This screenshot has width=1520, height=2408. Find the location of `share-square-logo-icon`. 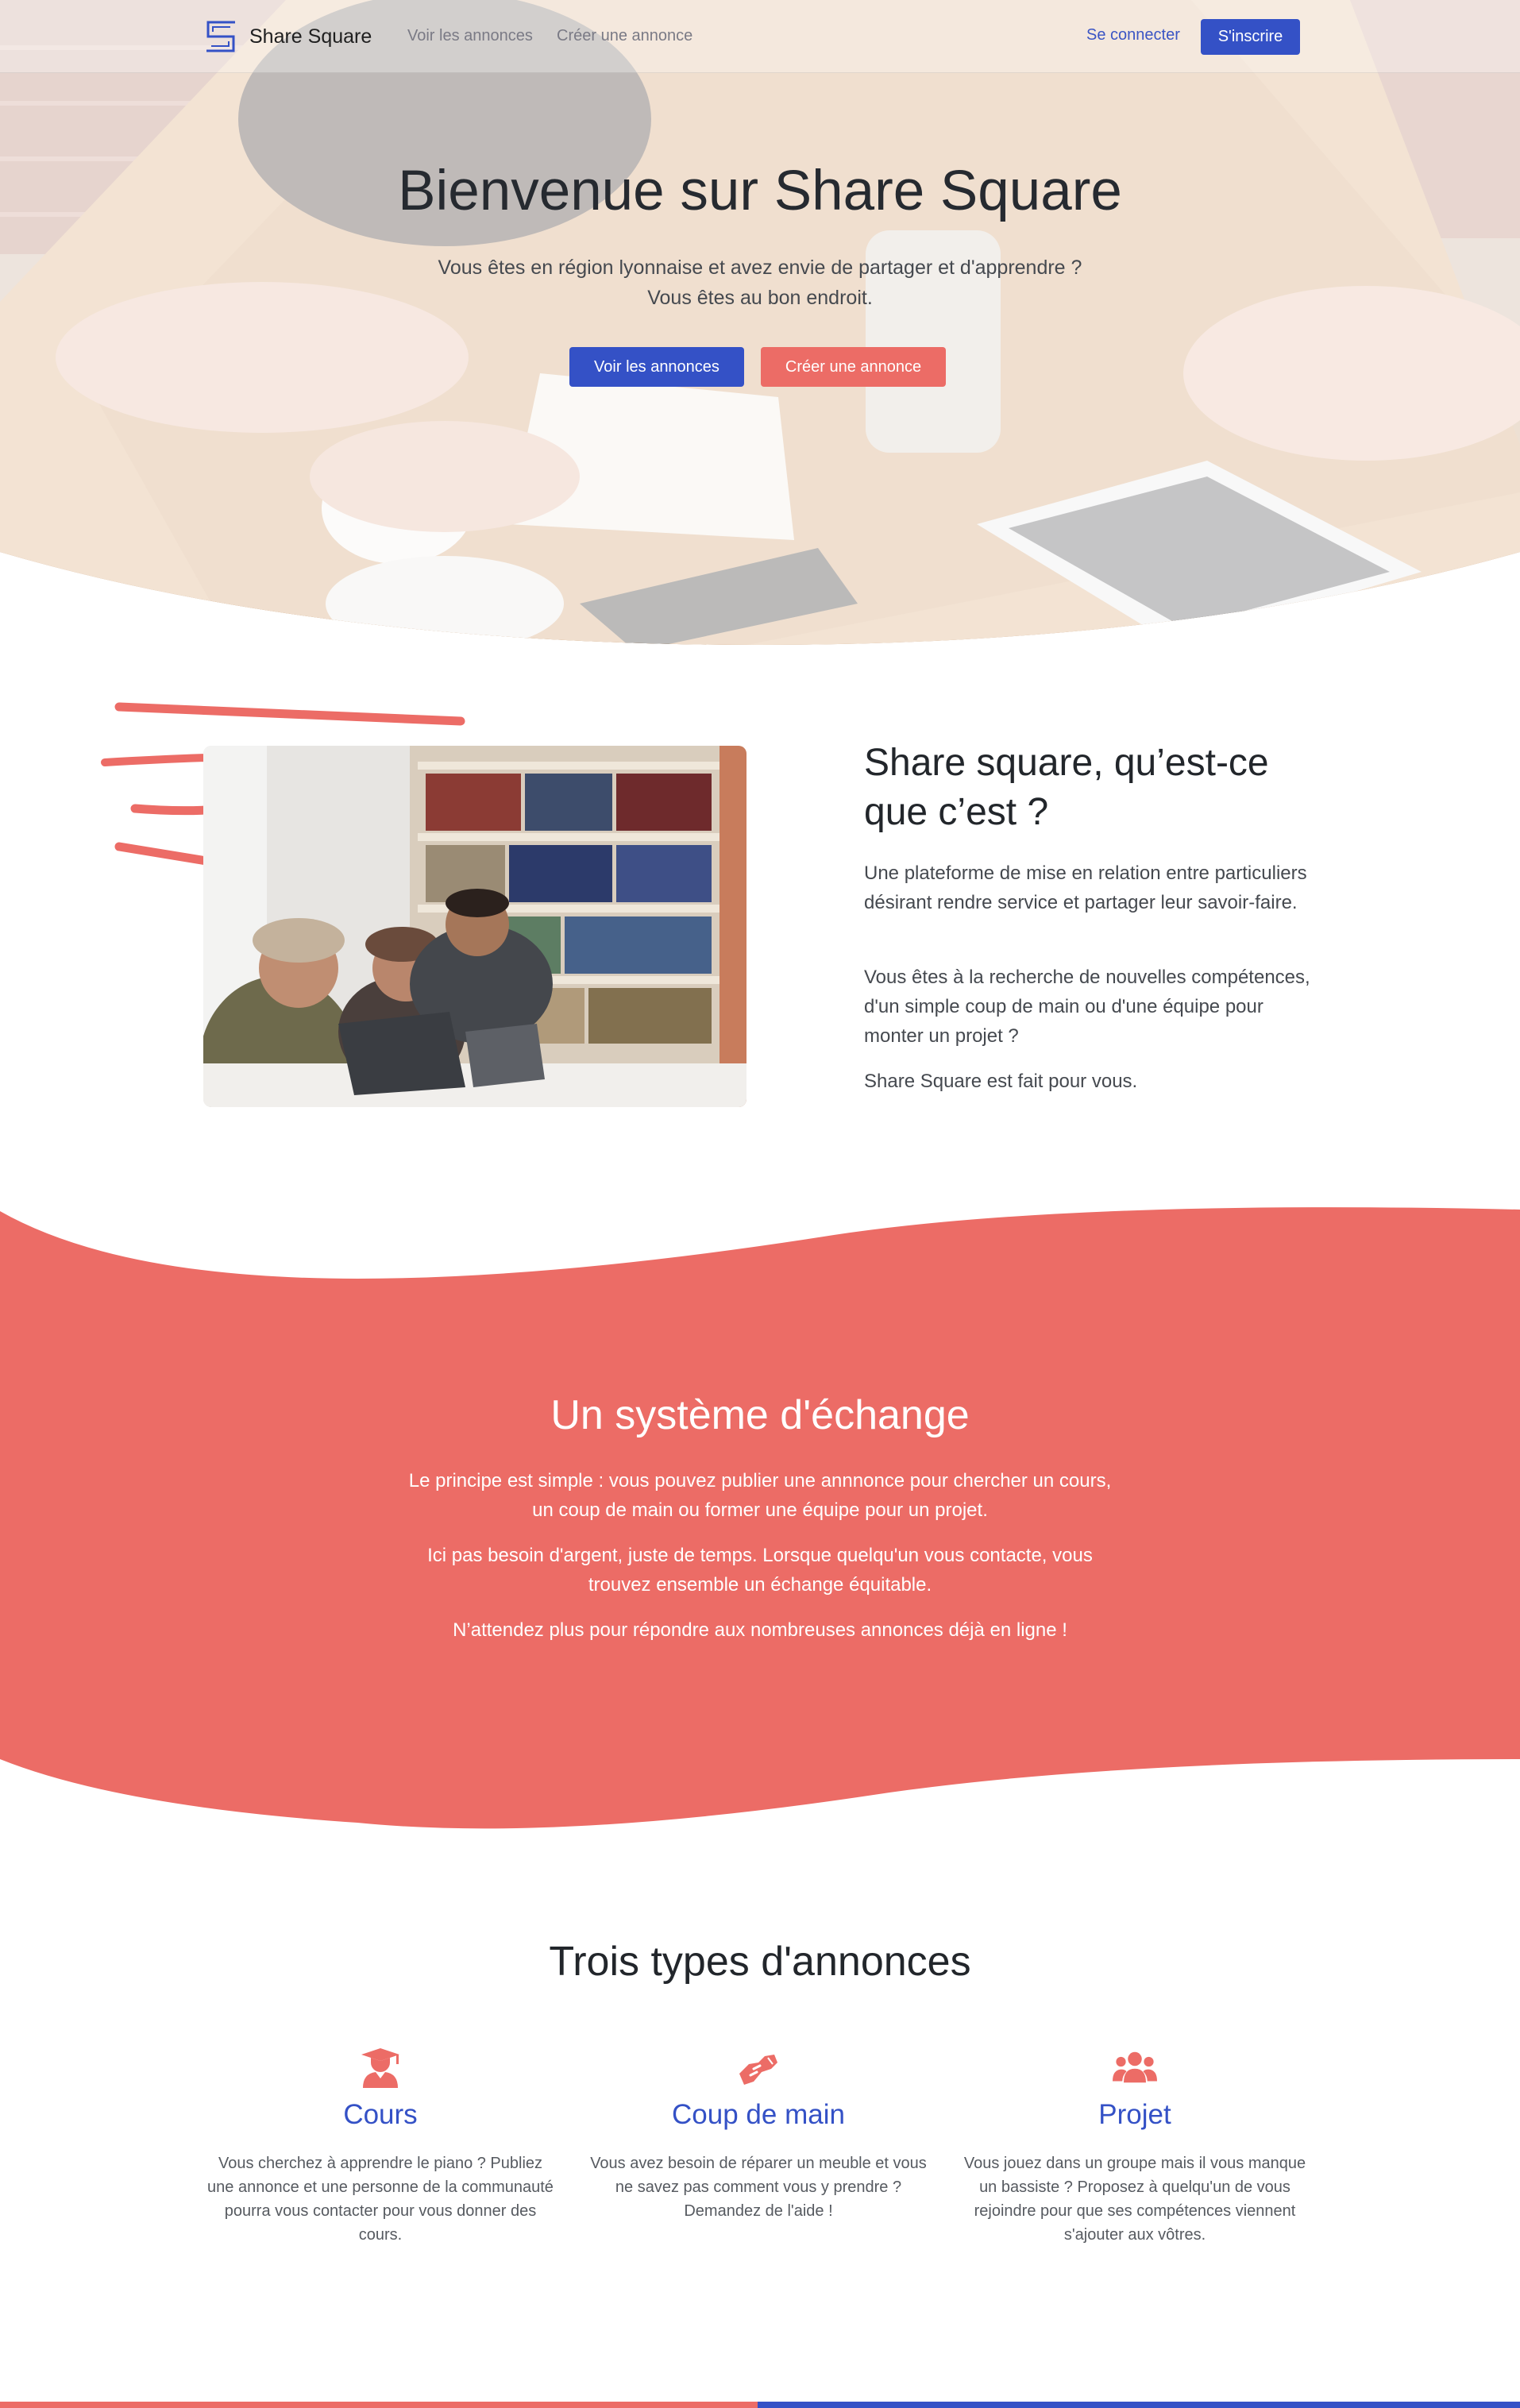

share-square-logo-icon is located at coordinates (220, 36).